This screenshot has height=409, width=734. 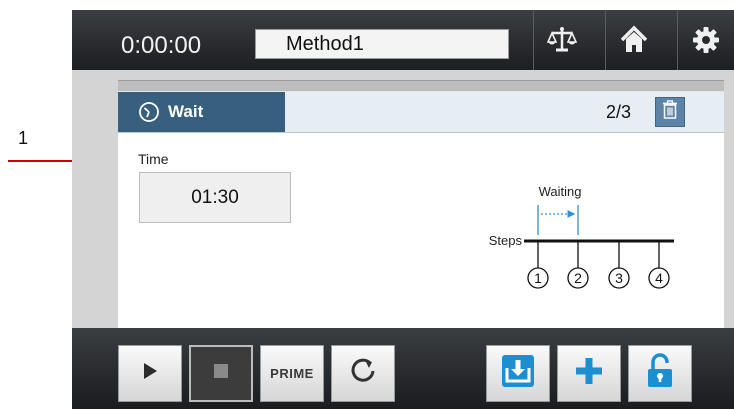 I want to click on balance-button, so click(x=561, y=40).